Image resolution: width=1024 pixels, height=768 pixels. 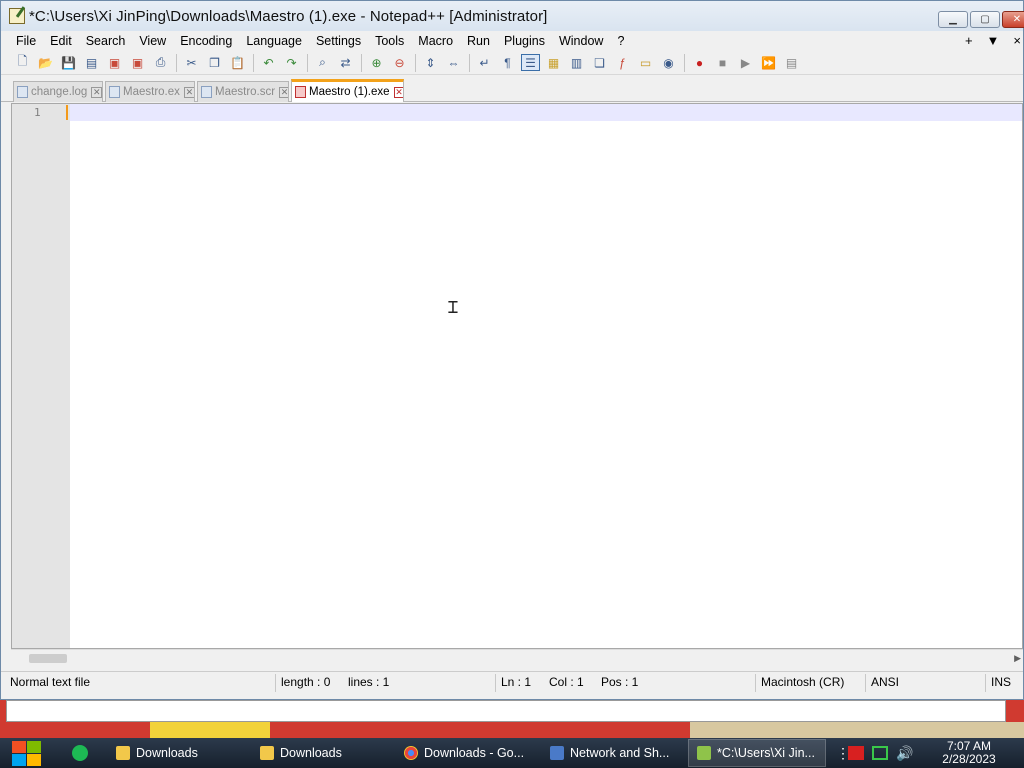 I want to click on folder-workspace-icon: ▭, so click(x=645, y=62).